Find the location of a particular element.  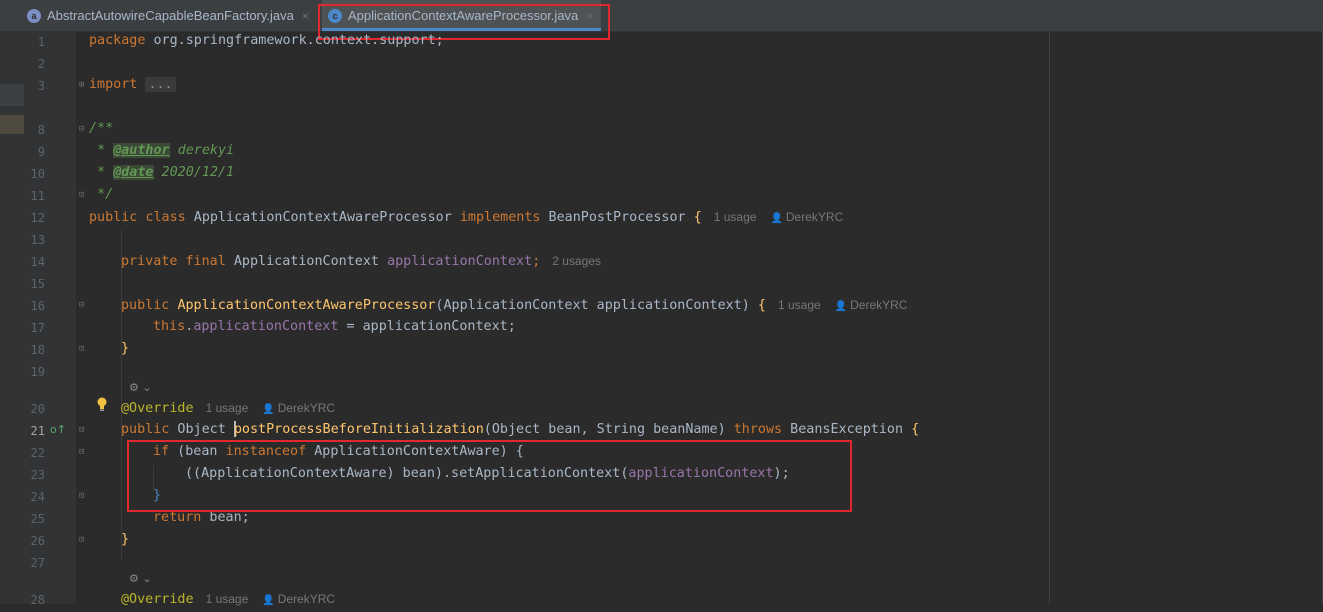

fold-toggle-icon: ⊞ is located at coordinates (81, 85).